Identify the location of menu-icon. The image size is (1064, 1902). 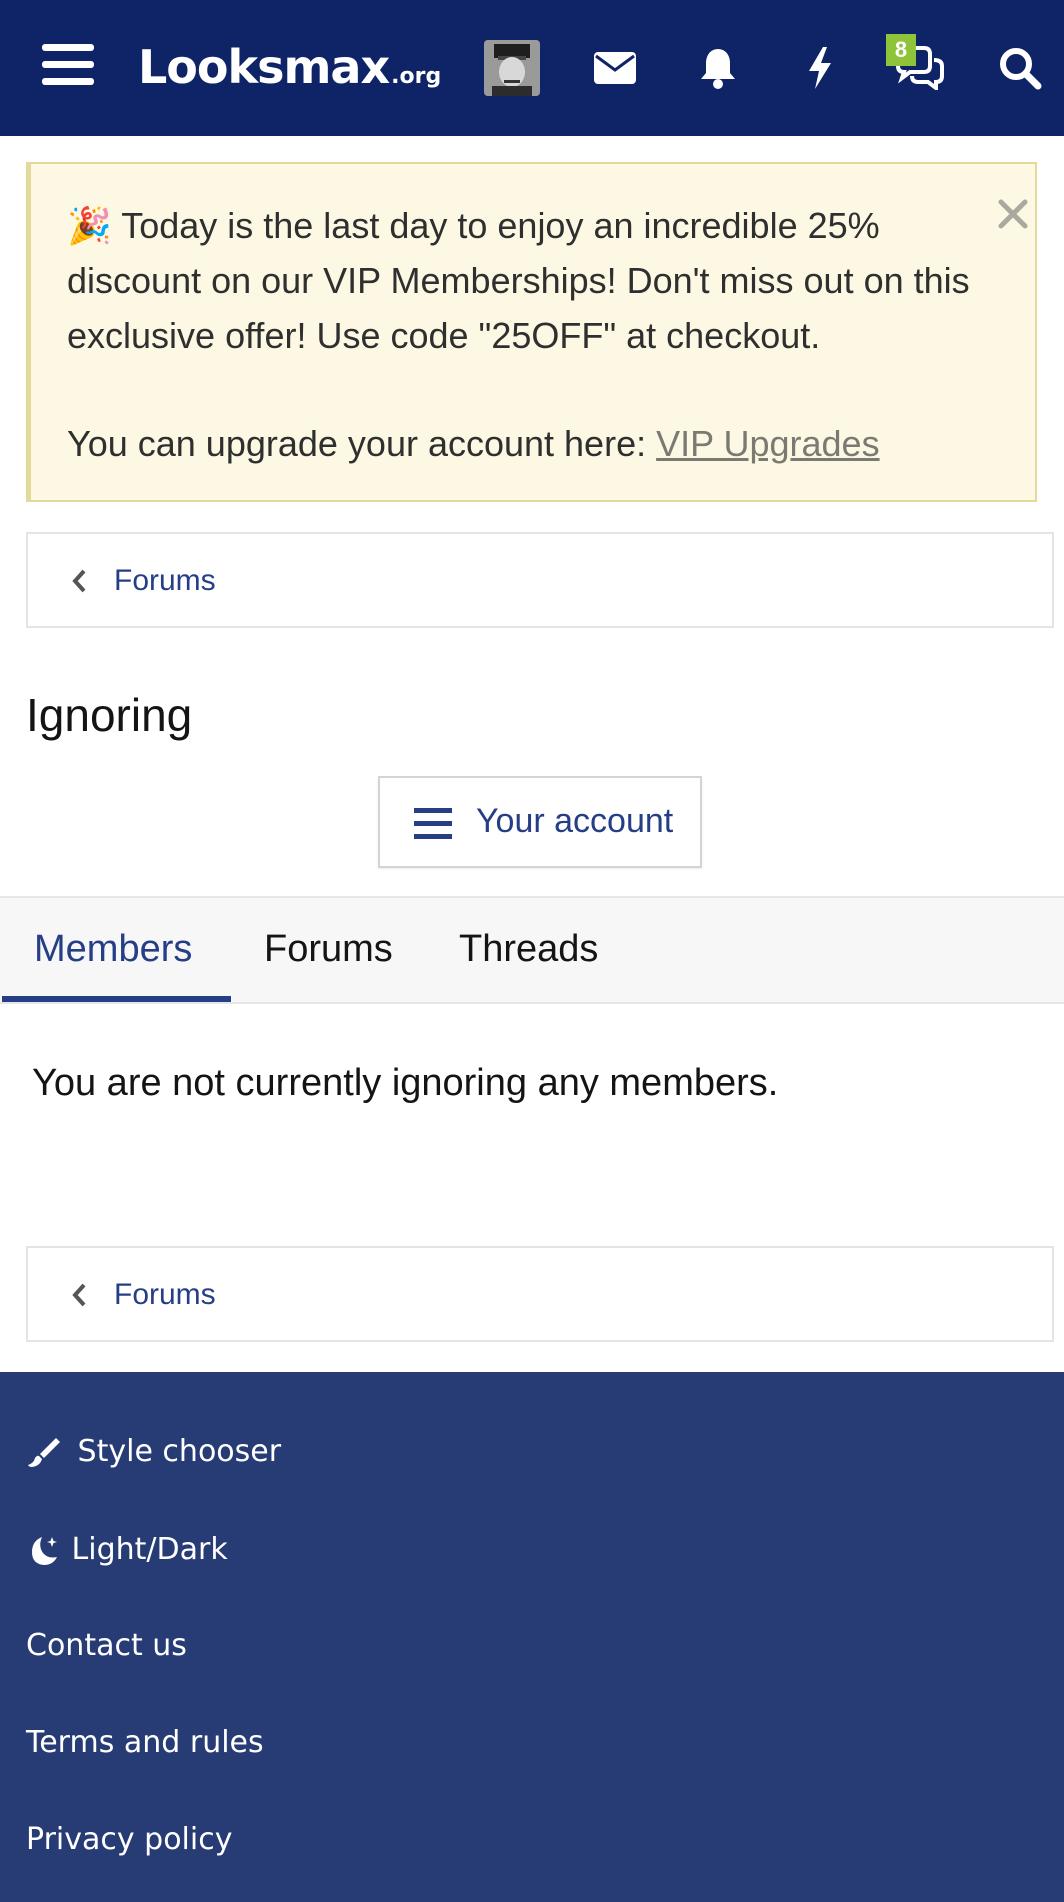
(68, 68).